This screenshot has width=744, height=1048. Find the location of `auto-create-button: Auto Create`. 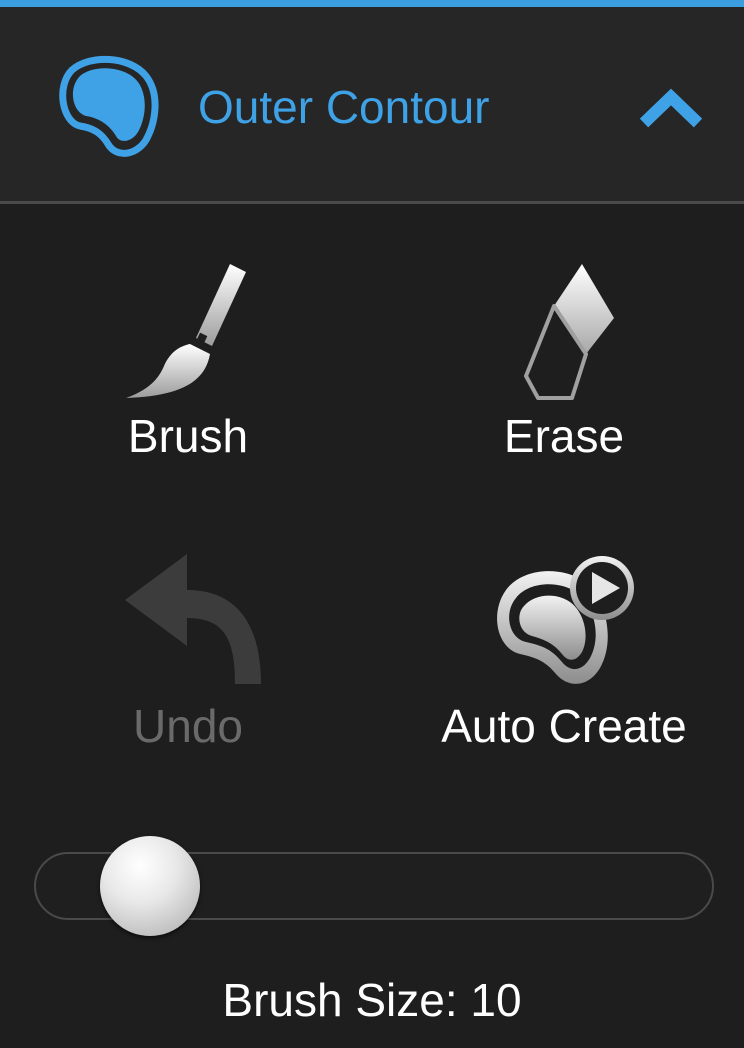

auto-create-button: Auto Create is located at coordinates (564, 668).